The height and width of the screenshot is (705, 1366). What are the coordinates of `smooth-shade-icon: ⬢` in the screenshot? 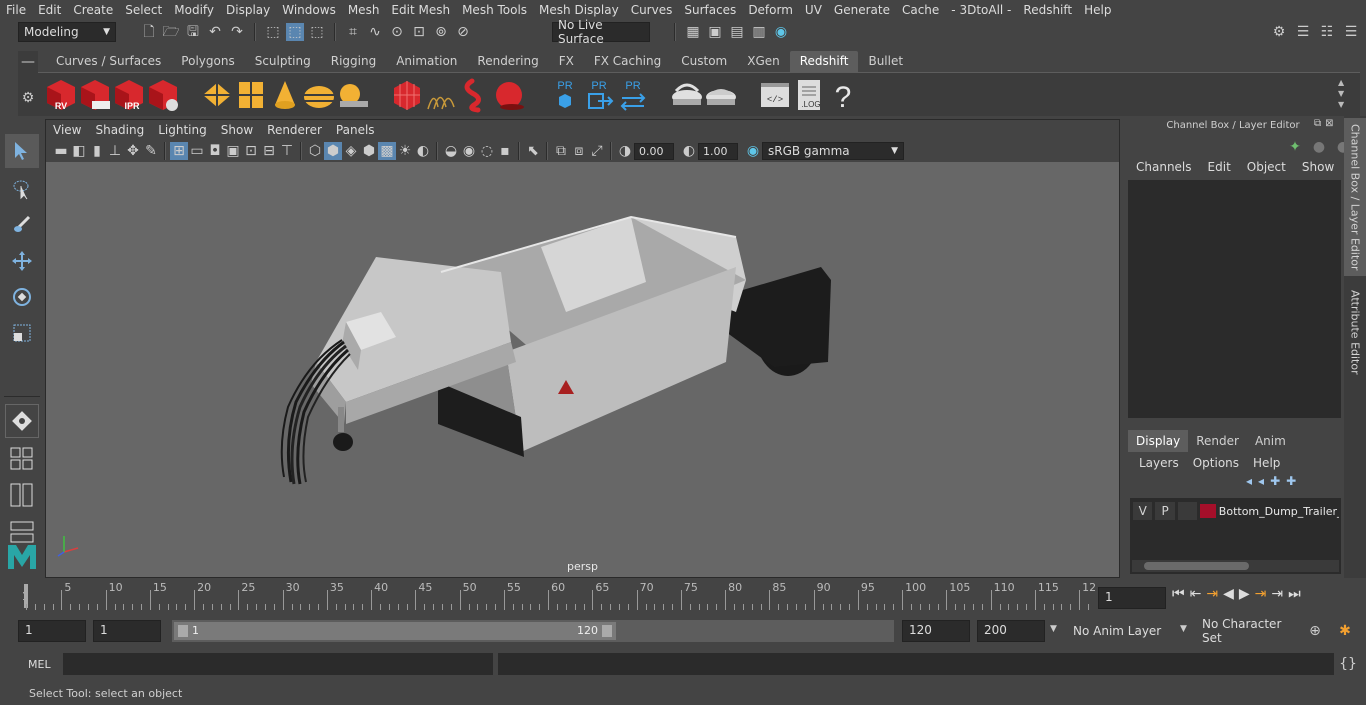 It's located at (333, 151).